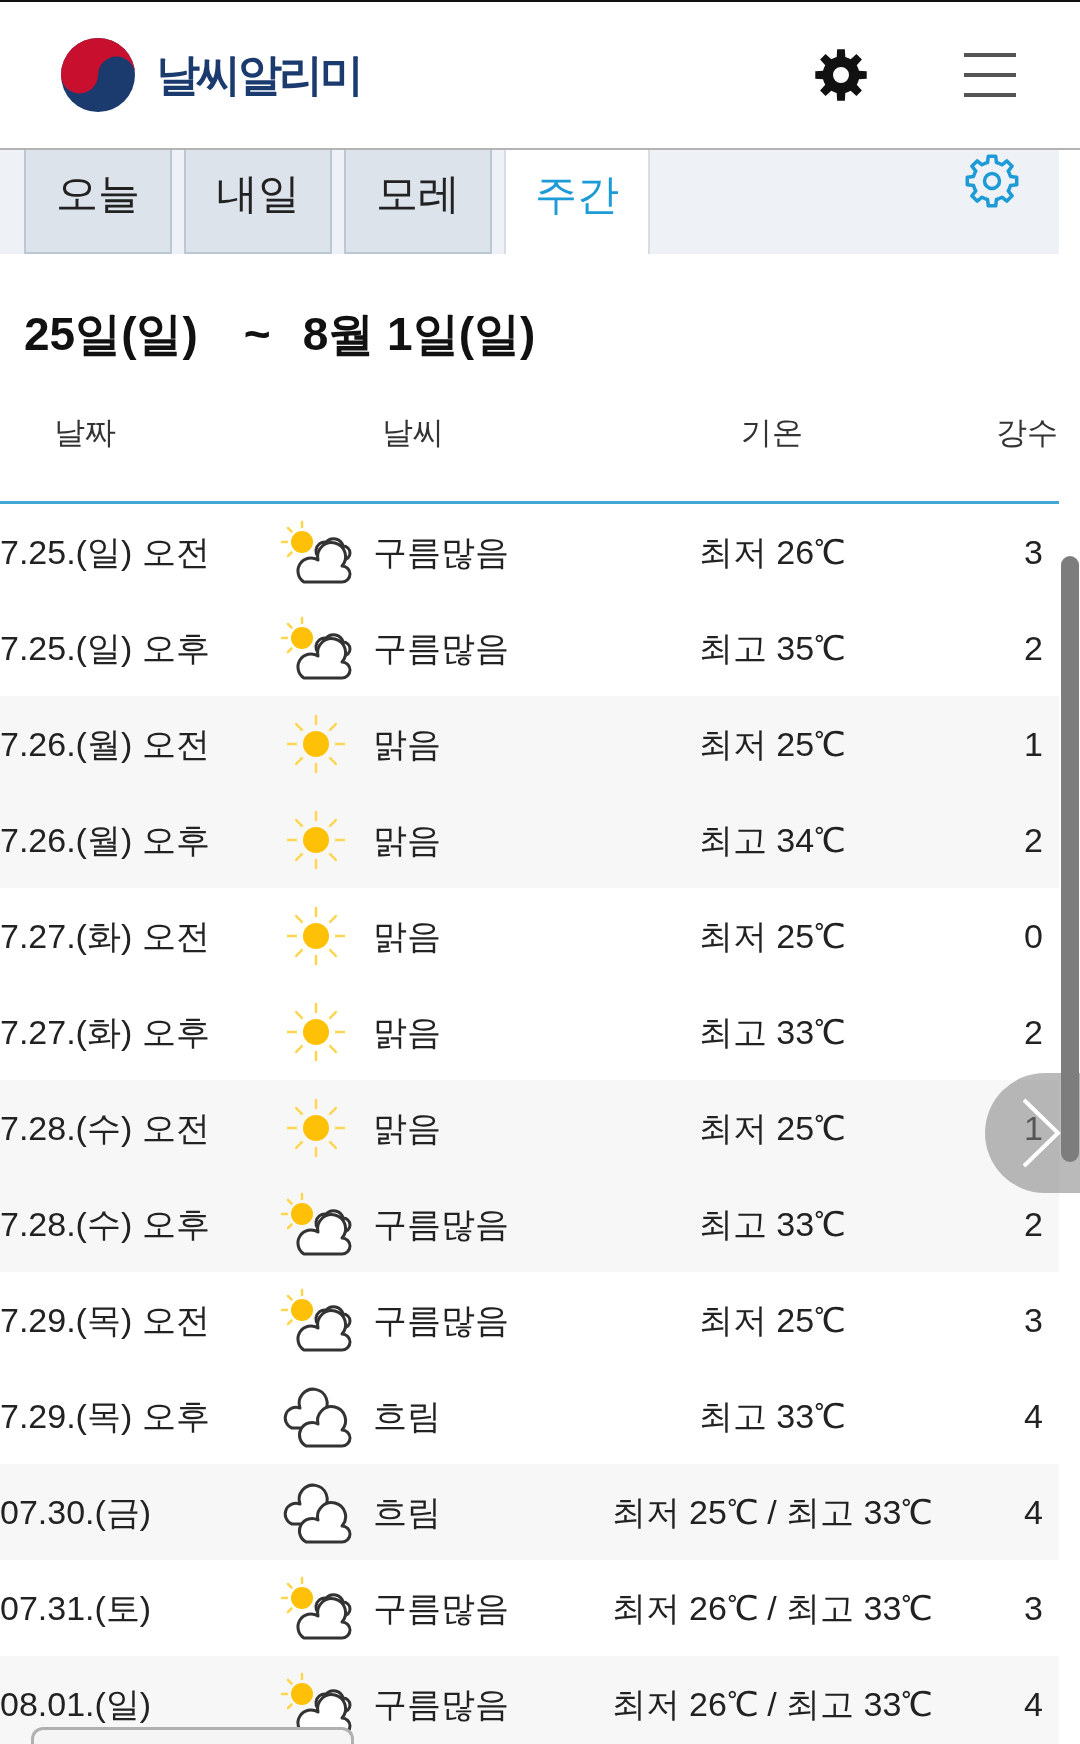 This screenshot has height=1744, width=1080. Describe the element at coordinates (105, 1320) in the screenshot. I see `table-cell: 7.29.(목) 오전` at that location.